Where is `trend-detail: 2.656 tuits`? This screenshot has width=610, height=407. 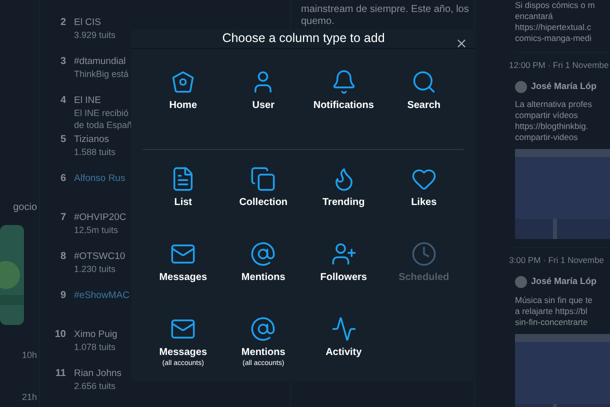
trend-detail: 2.656 tuits is located at coordinates (95, 386).